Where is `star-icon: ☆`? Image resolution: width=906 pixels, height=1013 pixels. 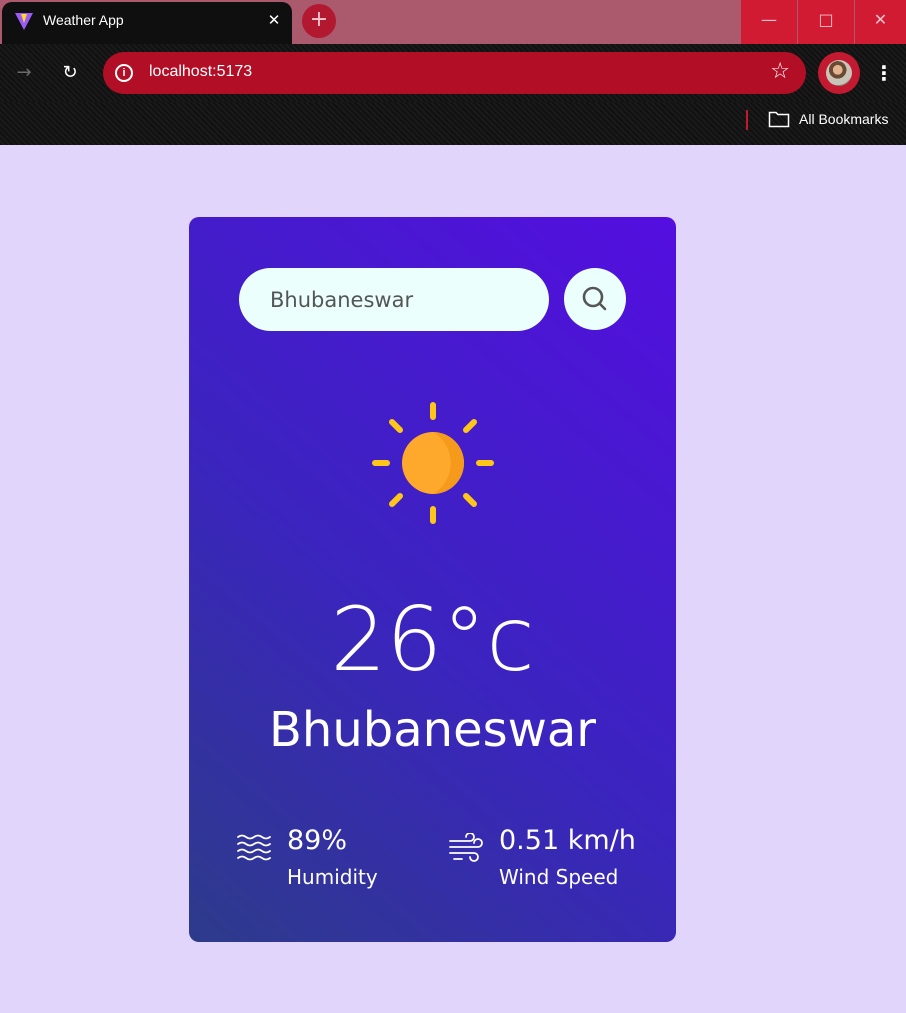 star-icon: ☆ is located at coordinates (780, 71).